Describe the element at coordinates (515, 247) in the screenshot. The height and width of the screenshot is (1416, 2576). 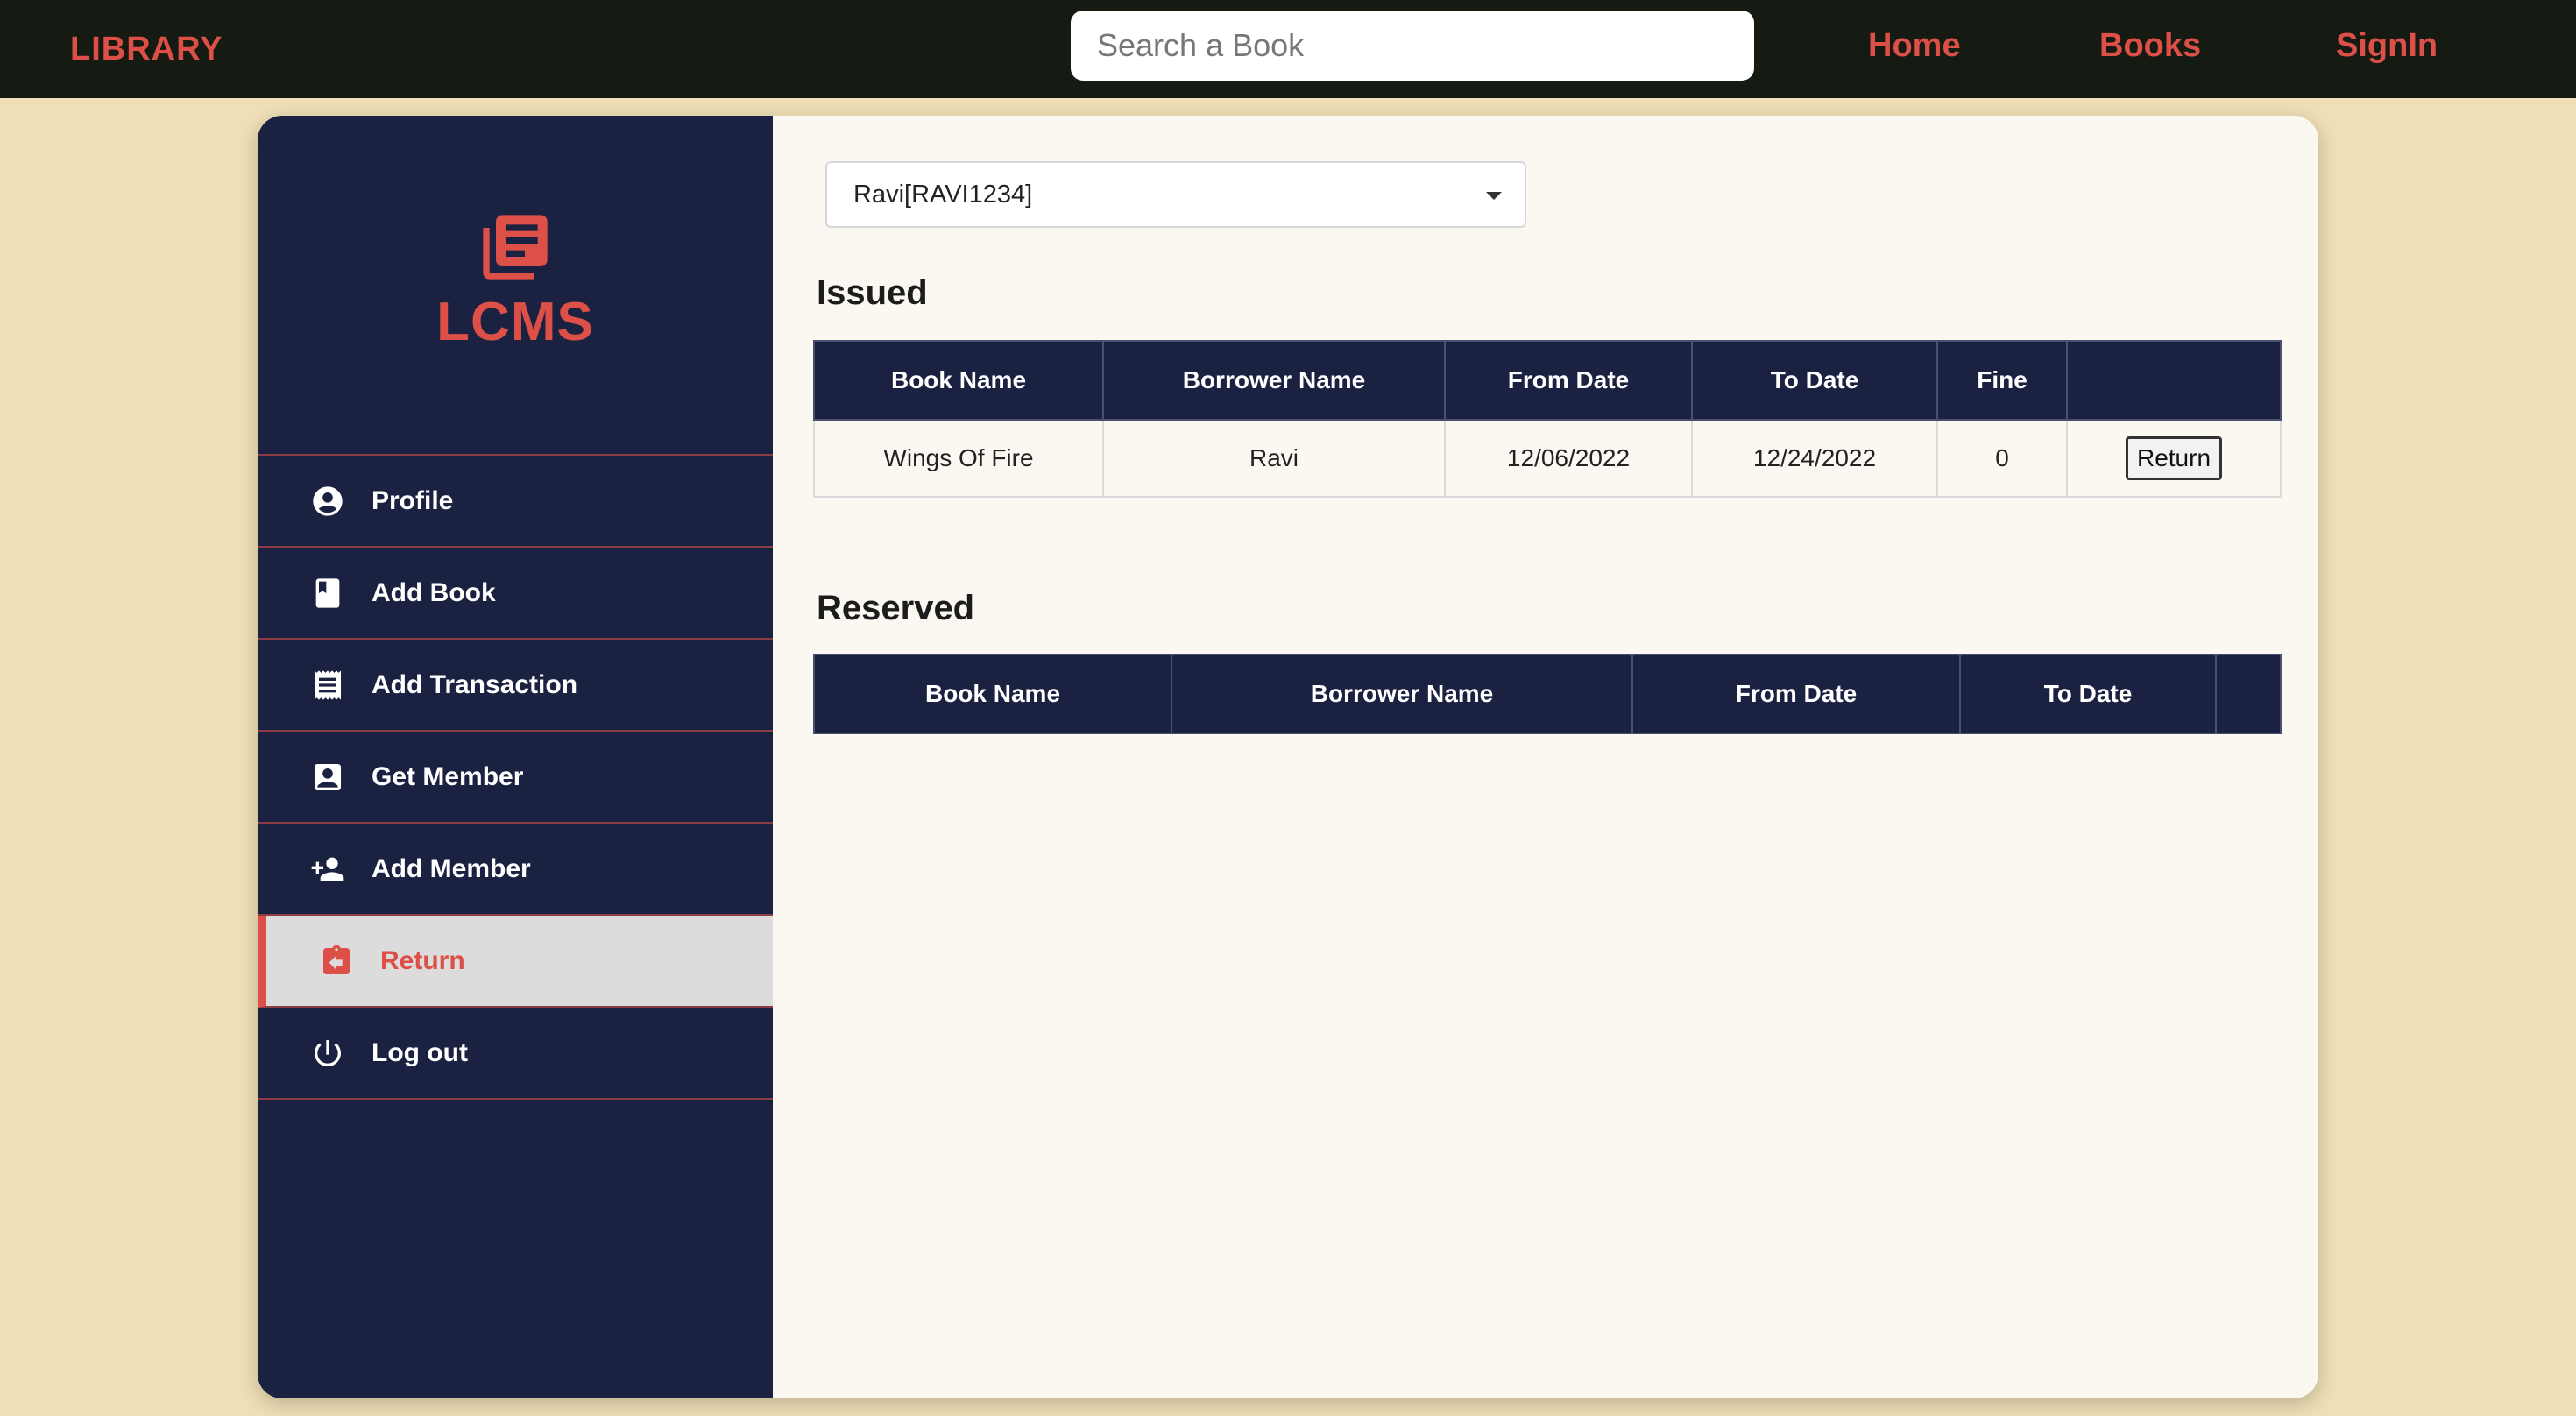
I see `library-books-icon` at that location.